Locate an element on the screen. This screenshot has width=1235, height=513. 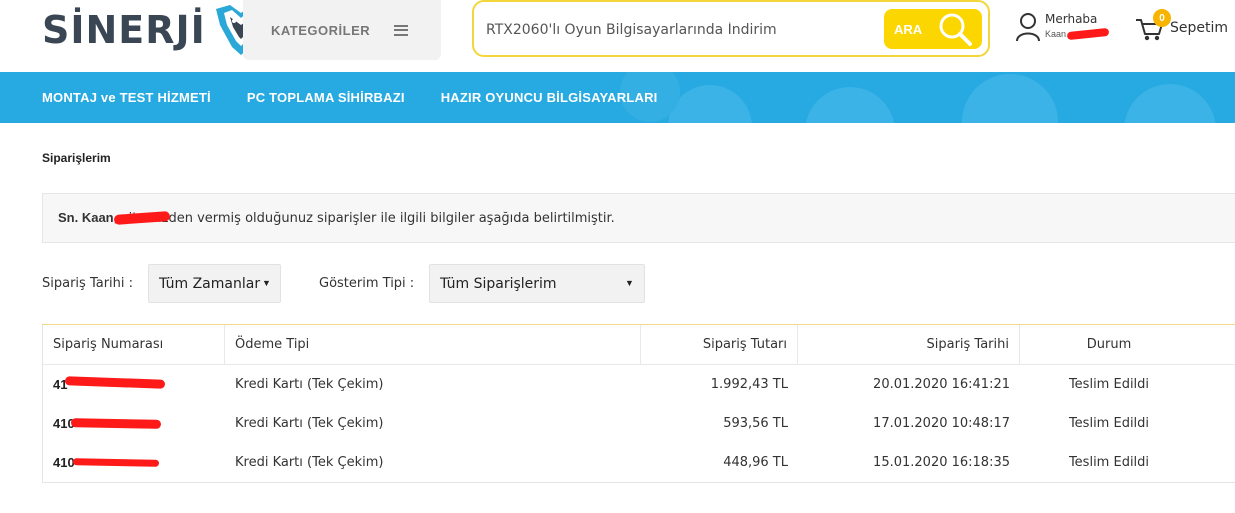
order-date-select: Tüm Zamanlar ▼ is located at coordinates (214, 283).